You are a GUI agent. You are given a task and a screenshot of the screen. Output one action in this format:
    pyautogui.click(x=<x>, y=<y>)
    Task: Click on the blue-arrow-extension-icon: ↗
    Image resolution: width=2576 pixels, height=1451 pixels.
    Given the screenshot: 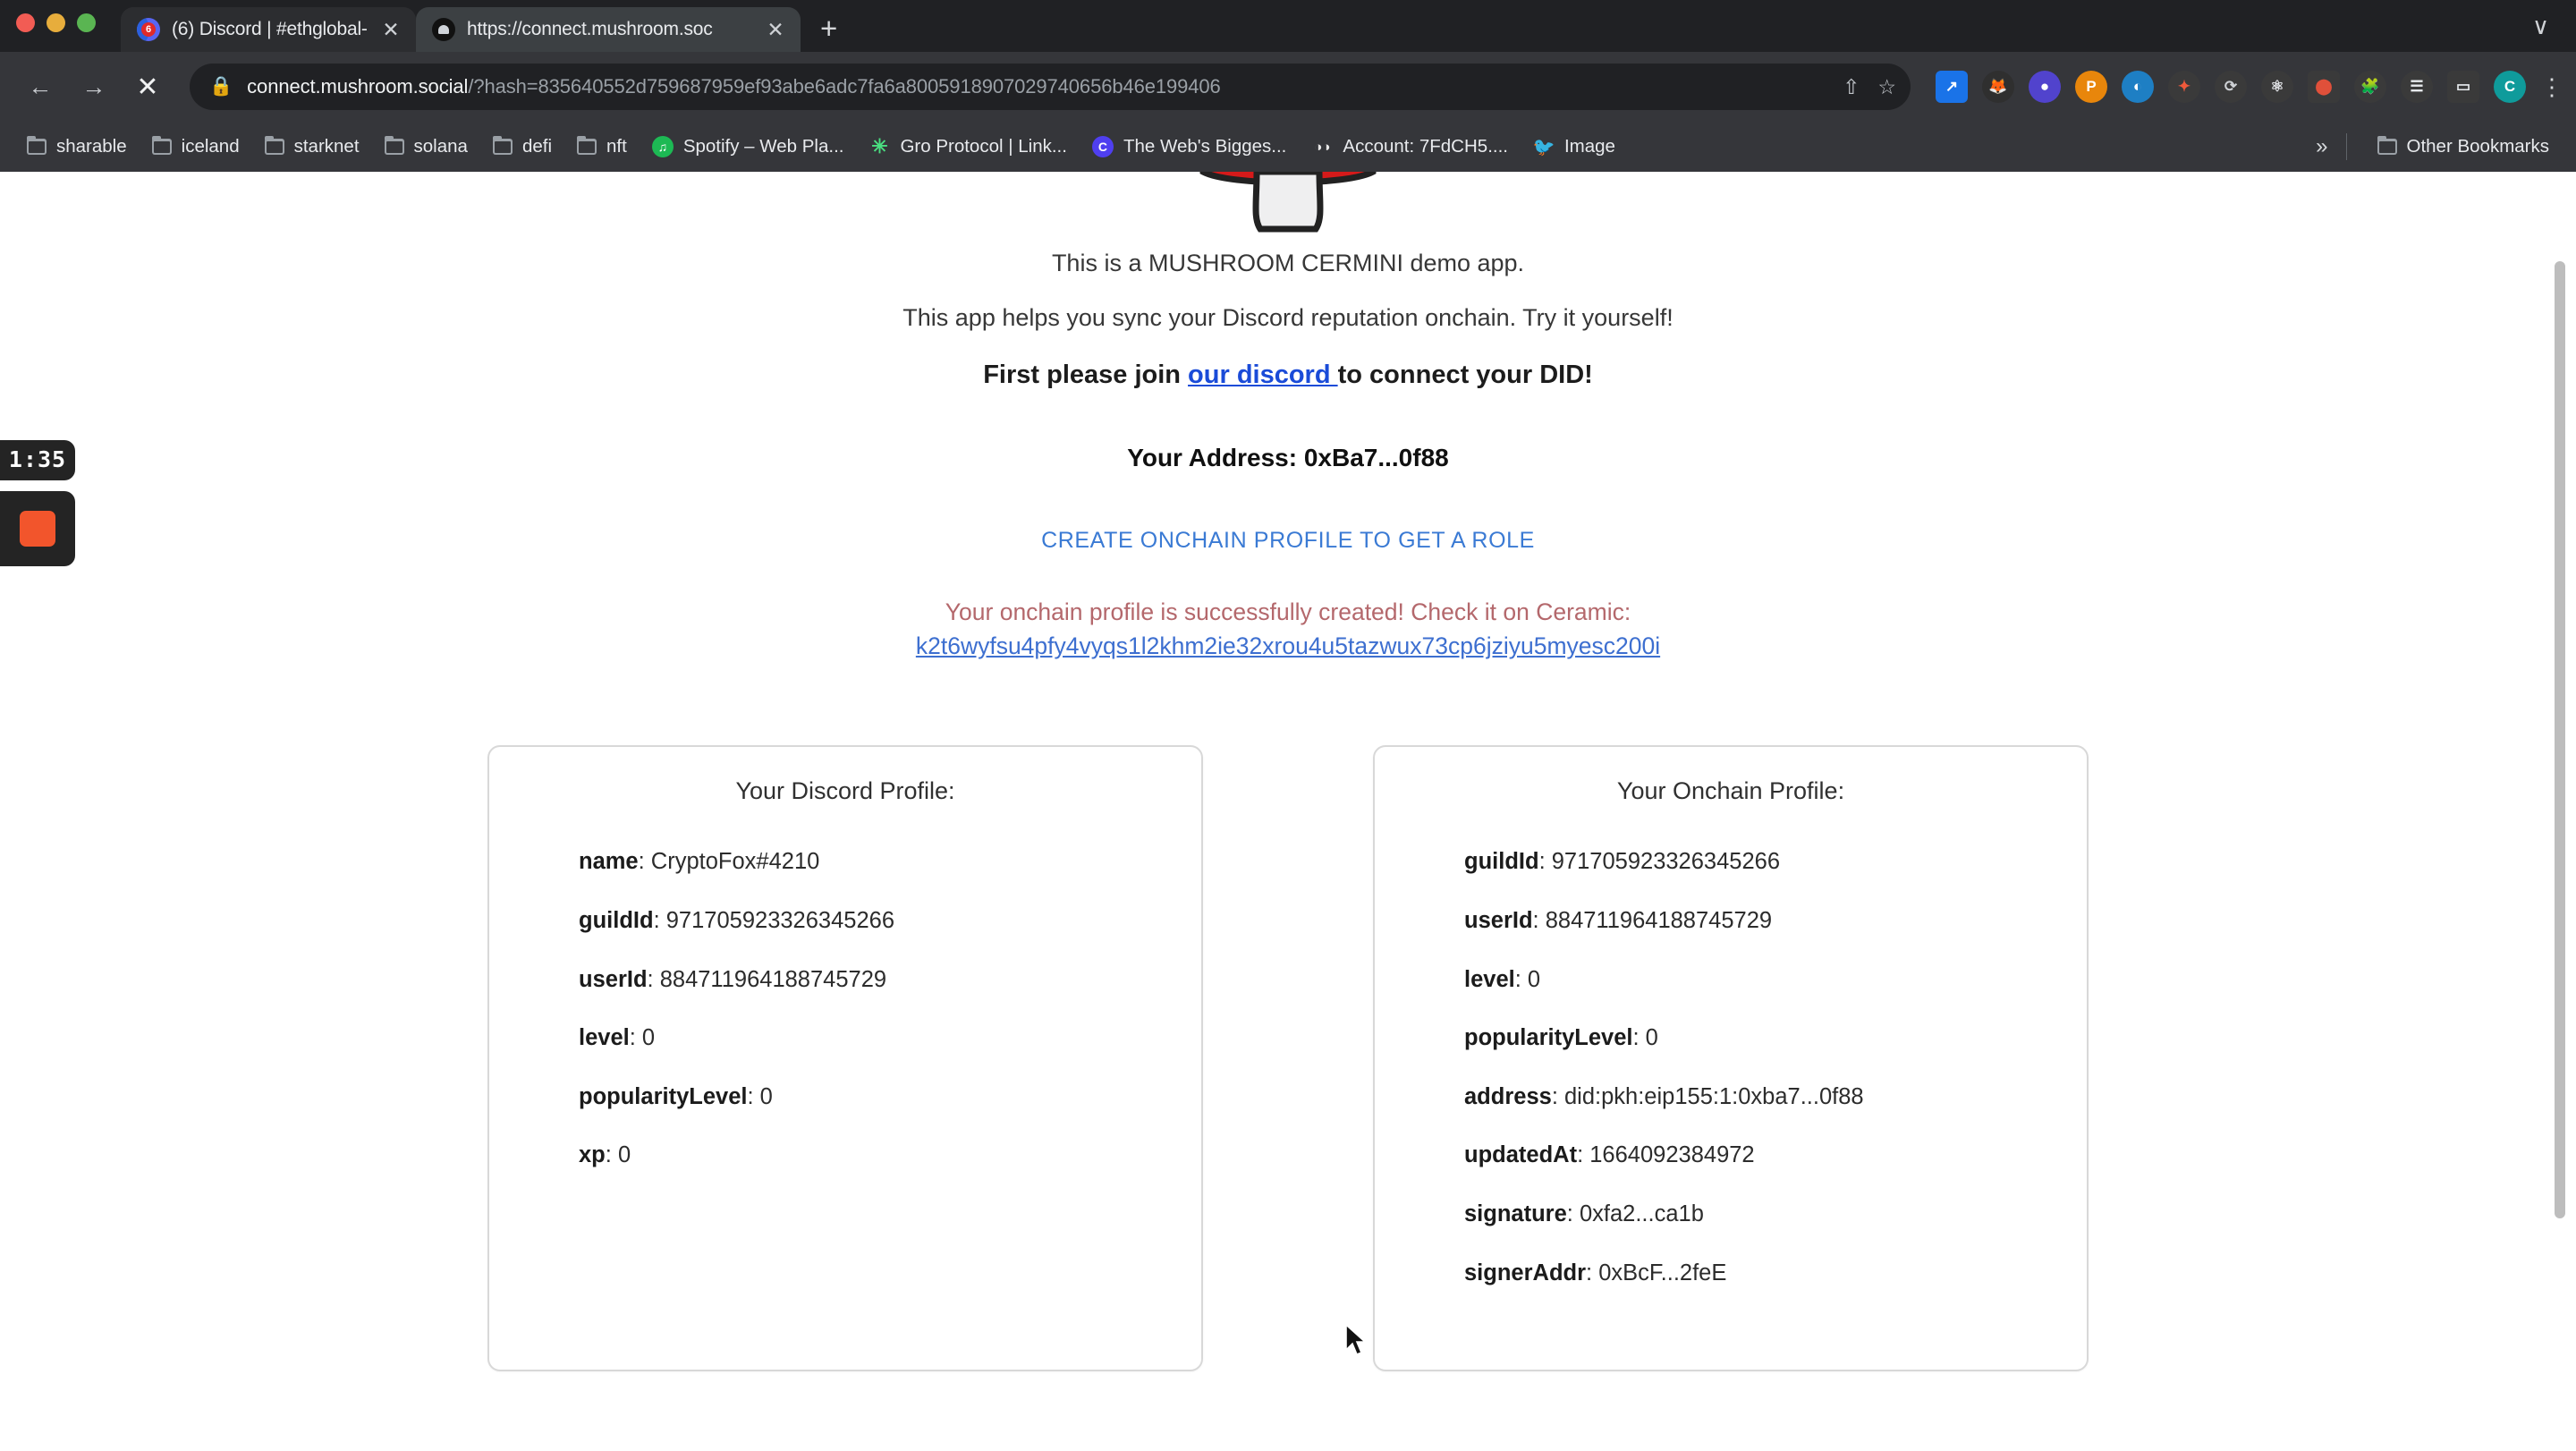 What is the action you would take?
    pyautogui.click(x=1952, y=87)
    